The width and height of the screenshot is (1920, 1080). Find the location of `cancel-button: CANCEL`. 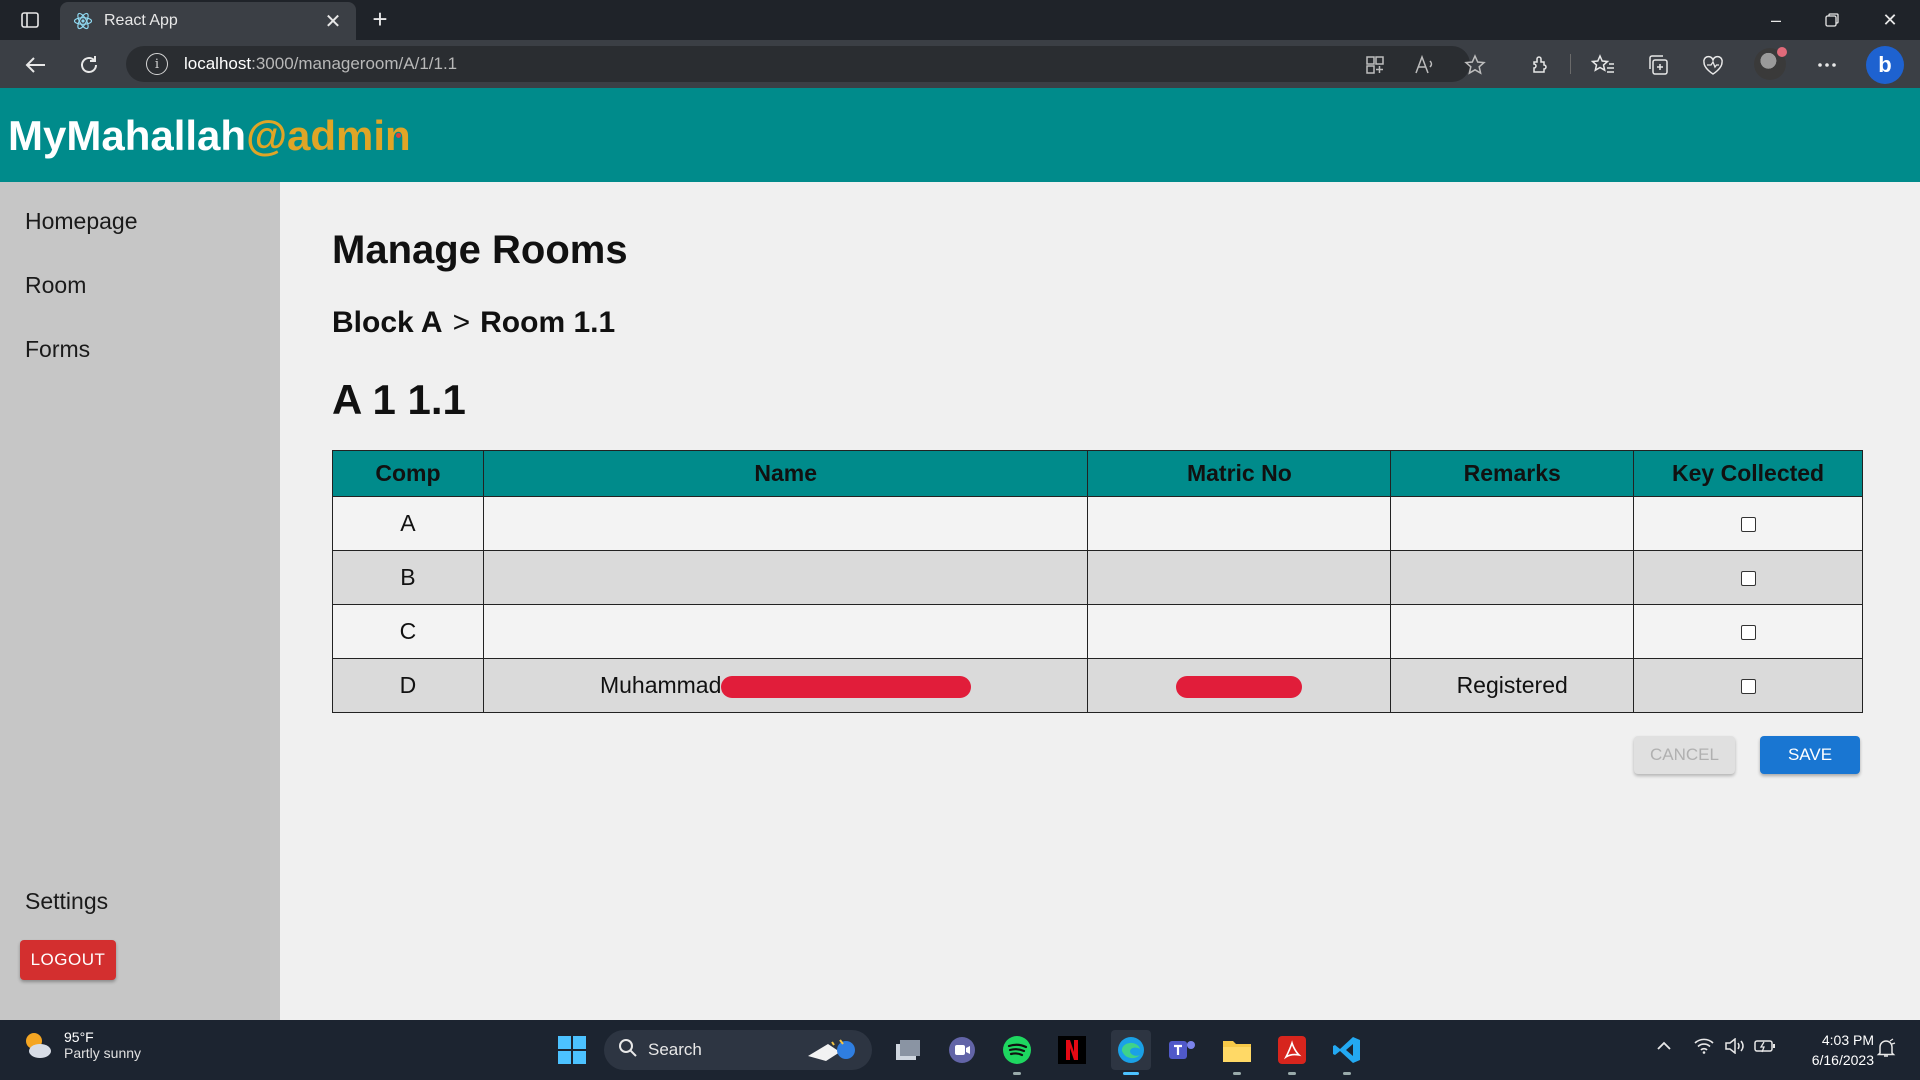

cancel-button: CANCEL is located at coordinates (1684, 755).